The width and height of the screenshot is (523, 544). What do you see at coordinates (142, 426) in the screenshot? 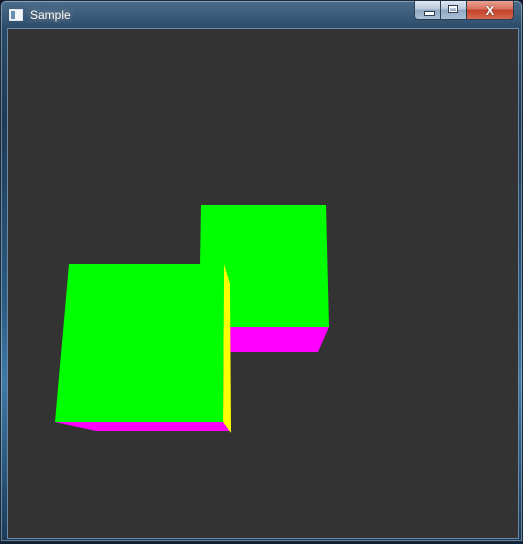
I see `cube-front-bottom-face` at bounding box center [142, 426].